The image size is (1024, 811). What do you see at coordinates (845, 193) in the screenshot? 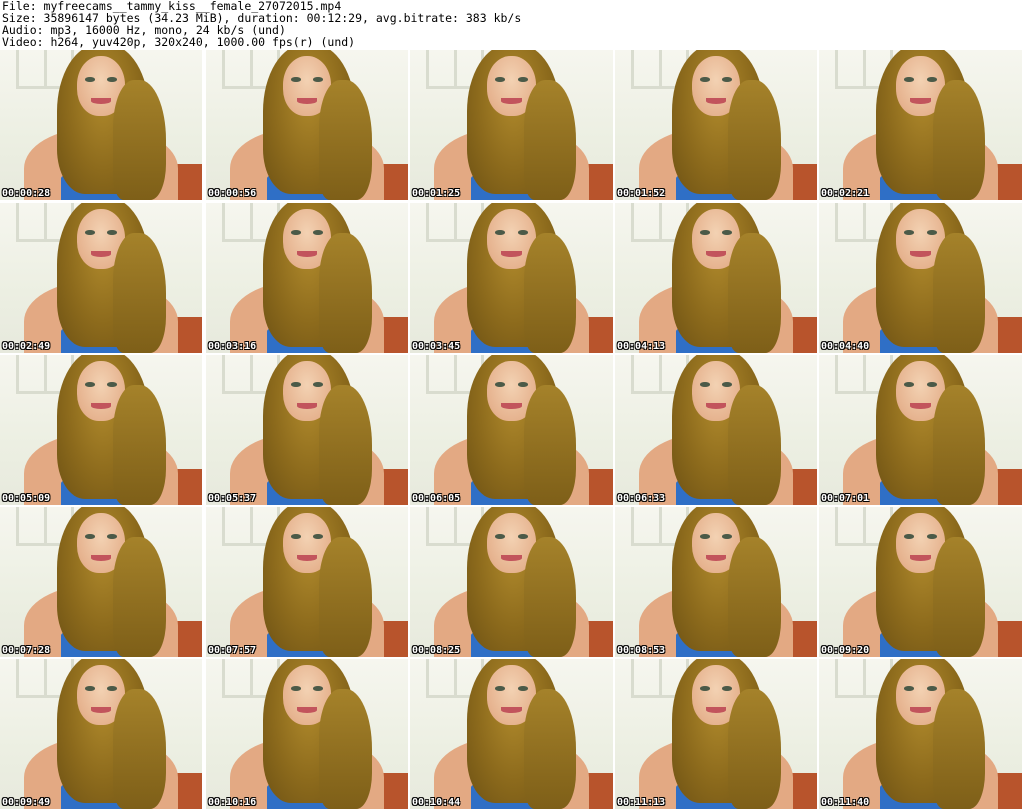
I see `thumbnail-timestamp: 00:02:21` at bounding box center [845, 193].